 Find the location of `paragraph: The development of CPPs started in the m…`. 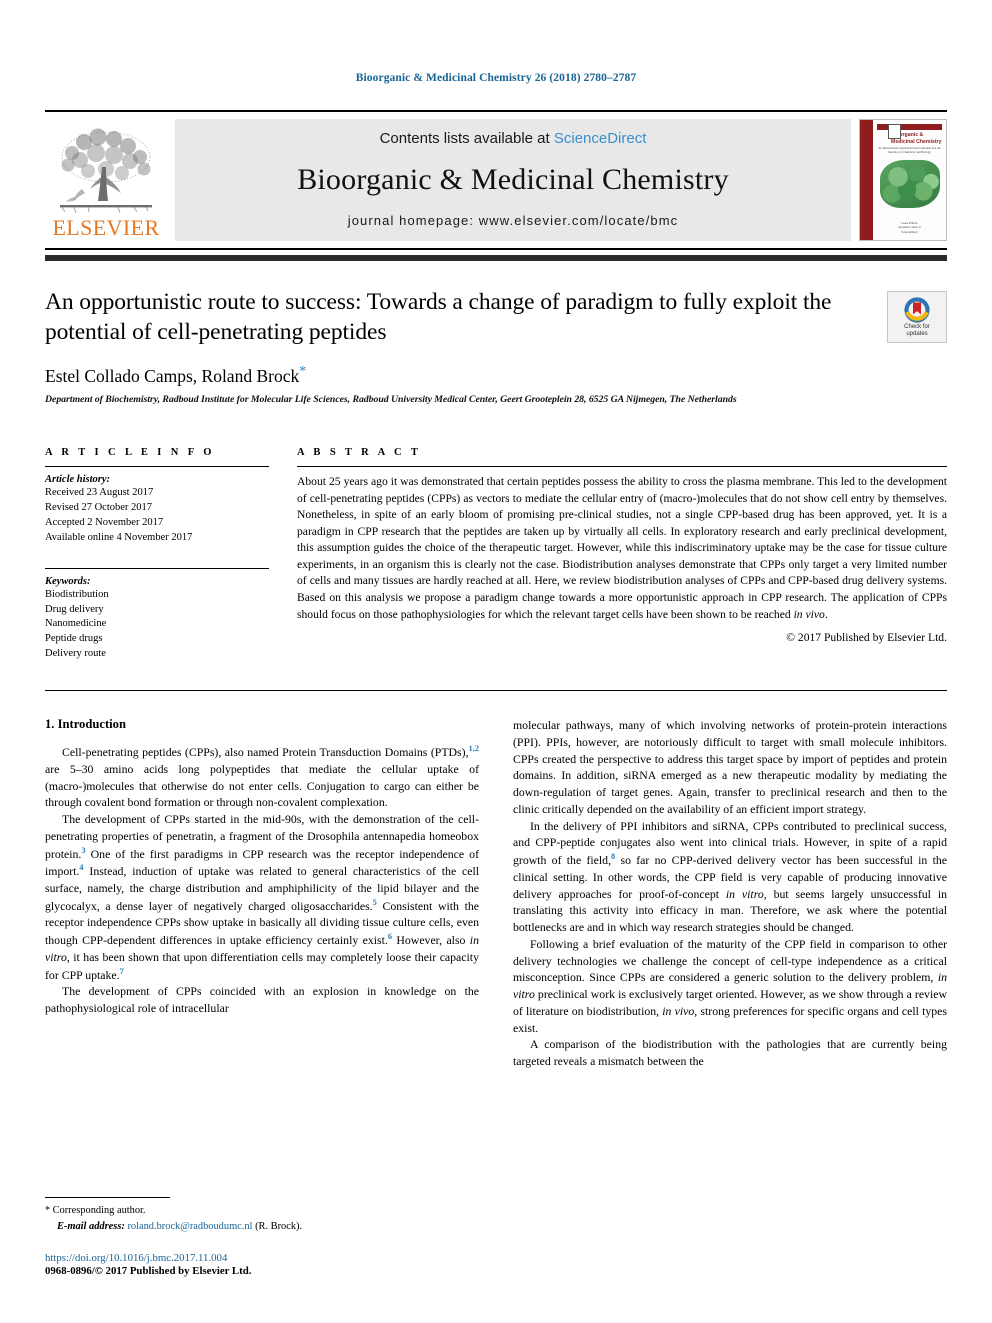

paragraph: The development of CPPs started in the m… is located at coordinates (262, 897).